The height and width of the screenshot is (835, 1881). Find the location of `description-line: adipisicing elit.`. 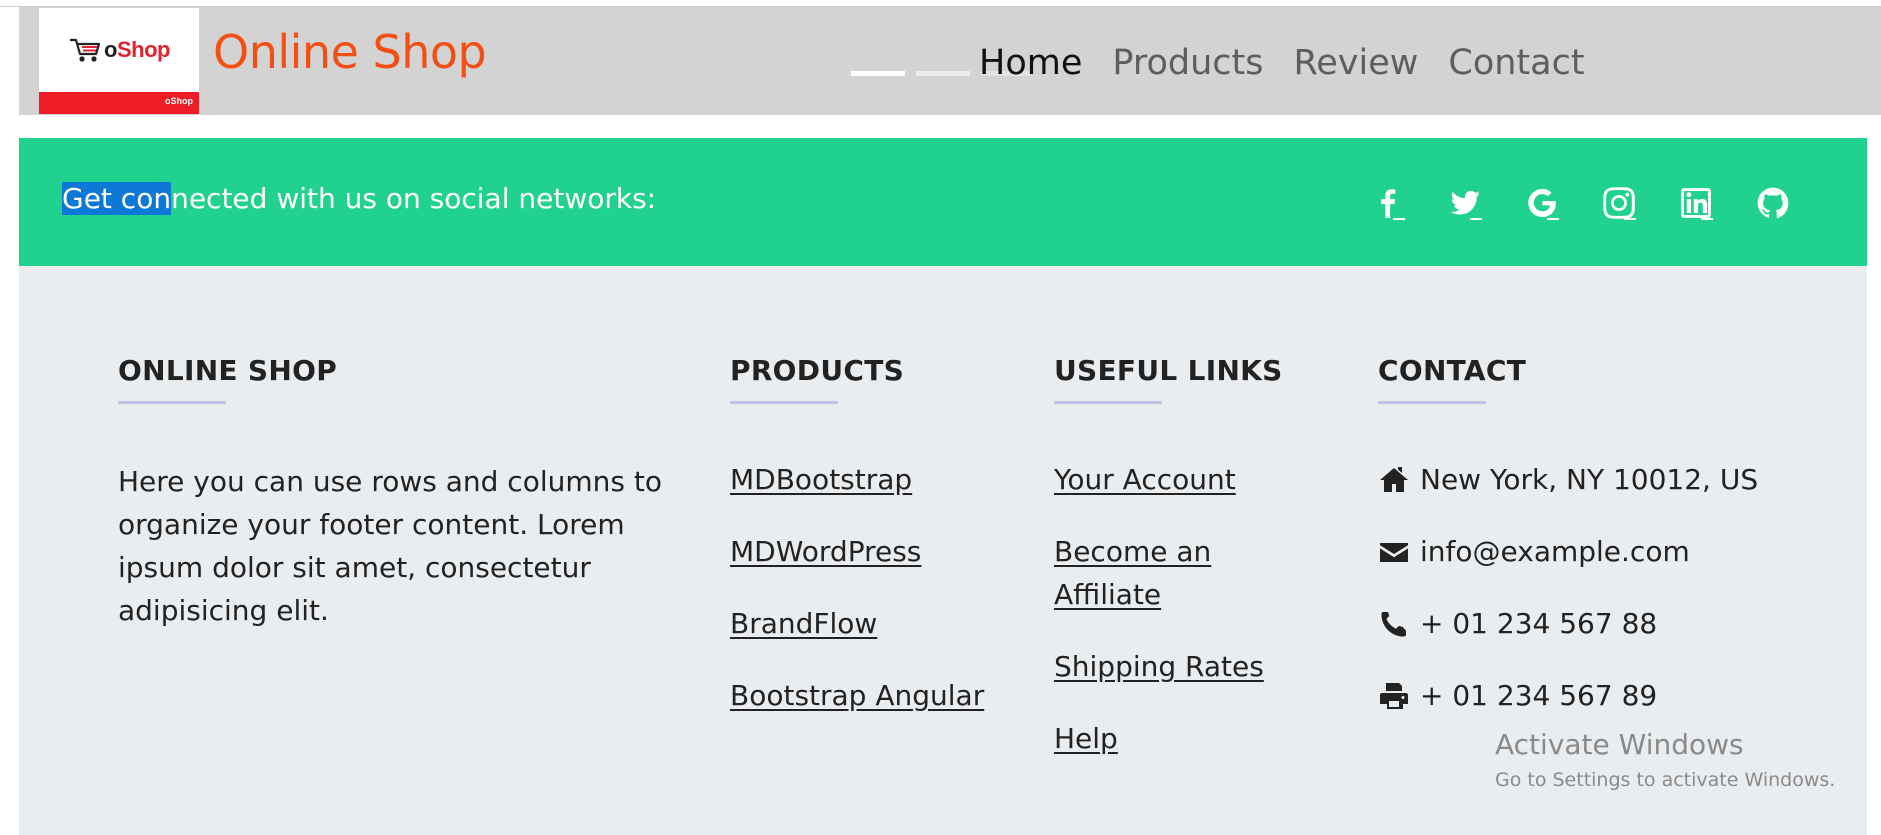

description-line: adipisicing elit. is located at coordinates (223, 610).